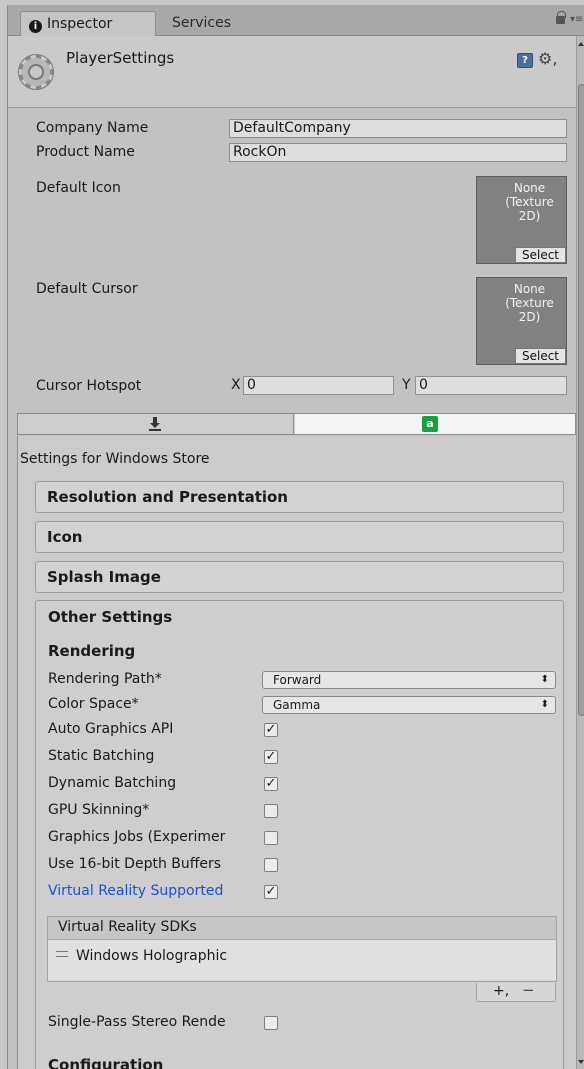 This screenshot has width=584, height=1069. Describe the element at coordinates (561, 17) in the screenshot. I see `lock-icon` at that location.